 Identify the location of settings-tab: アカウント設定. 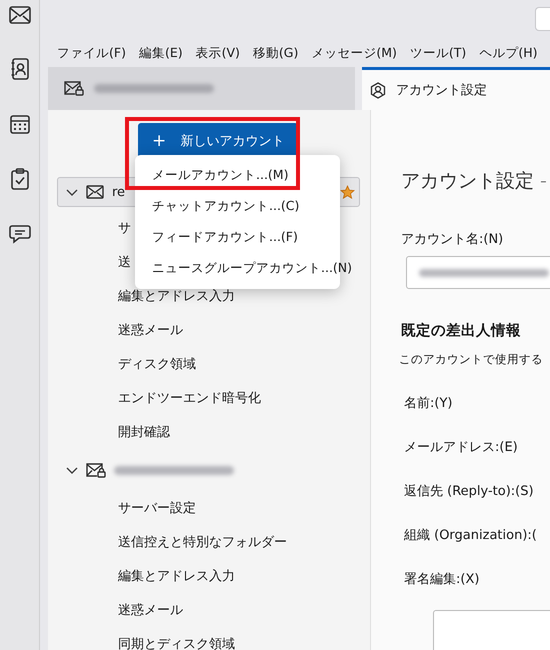
(456, 88).